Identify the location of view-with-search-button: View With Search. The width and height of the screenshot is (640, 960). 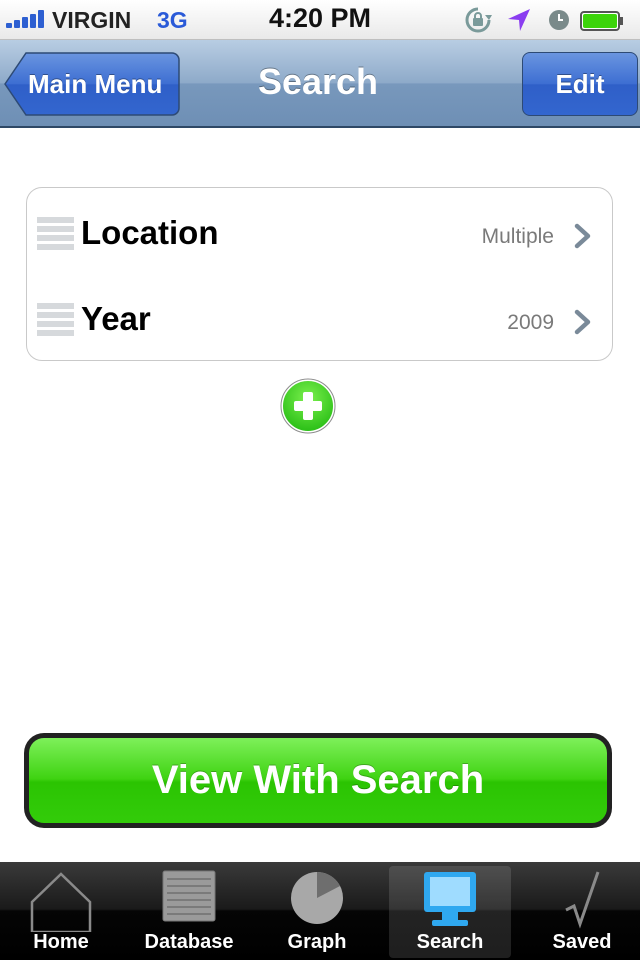
(318, 780).